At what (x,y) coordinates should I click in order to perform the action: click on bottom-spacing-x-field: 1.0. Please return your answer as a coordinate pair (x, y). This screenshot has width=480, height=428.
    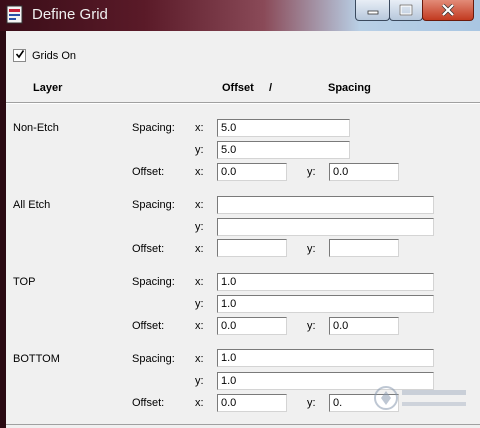
    Looking at the image, I should click on (325, 358).